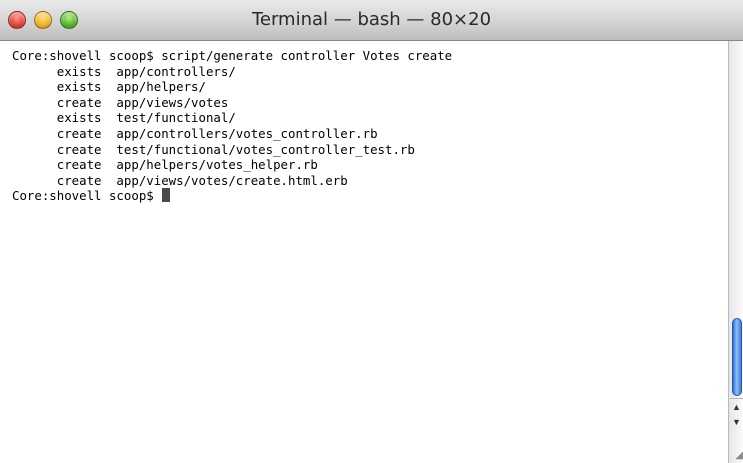  Describe the element at coordinates (735, 252) in the screenshot. I see `vertical-scrollbar: ▲ ▼ ◢` at that location.